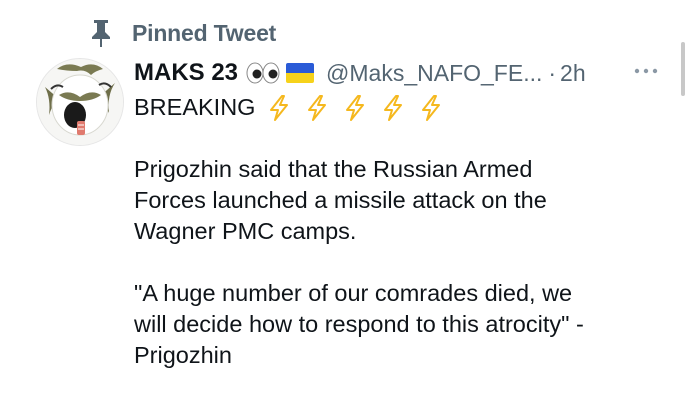  What do you see at coordinates (80, 102) in the screenshot?
I see `avatar` at bounding box center [80, 102].